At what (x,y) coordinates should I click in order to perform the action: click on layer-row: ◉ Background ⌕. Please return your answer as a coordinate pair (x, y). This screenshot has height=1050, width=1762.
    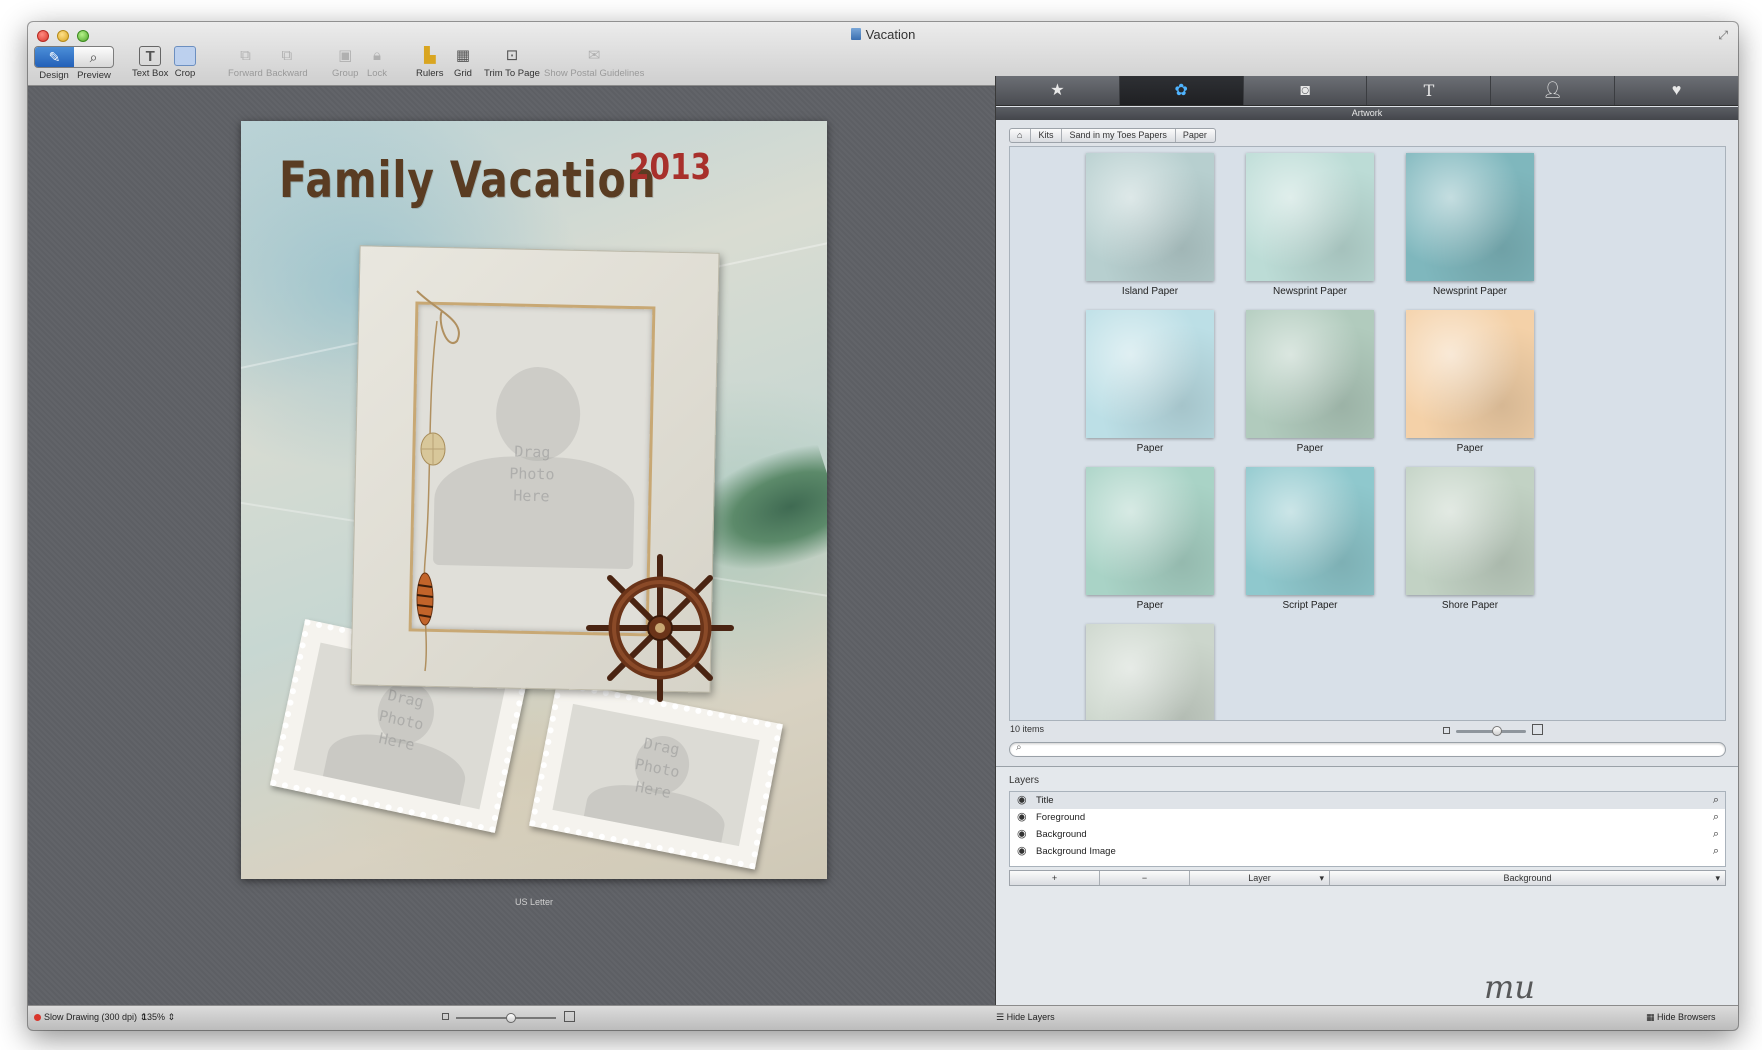
    Looking at the image, I should click on (1367, 834).